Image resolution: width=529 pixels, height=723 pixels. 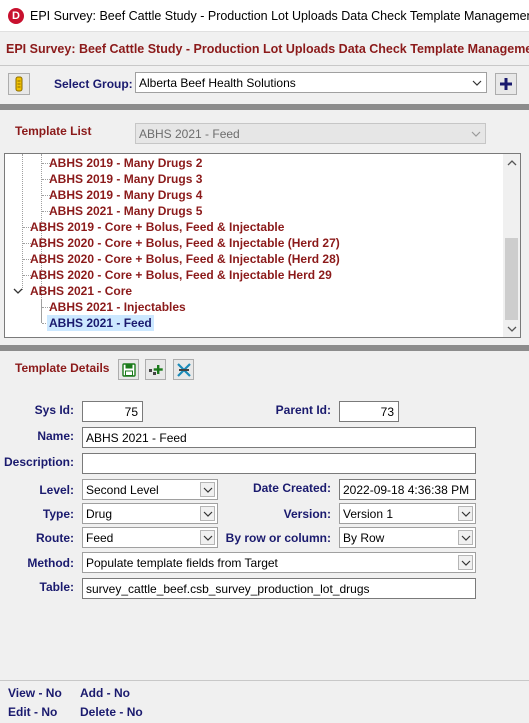 I want to click on delete-permission-label: Delete -, so click(x=103, y=712).